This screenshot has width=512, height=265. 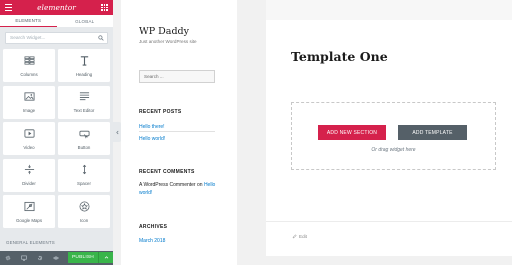 I want to click on desktop-icon, so click(x=24, y=258).